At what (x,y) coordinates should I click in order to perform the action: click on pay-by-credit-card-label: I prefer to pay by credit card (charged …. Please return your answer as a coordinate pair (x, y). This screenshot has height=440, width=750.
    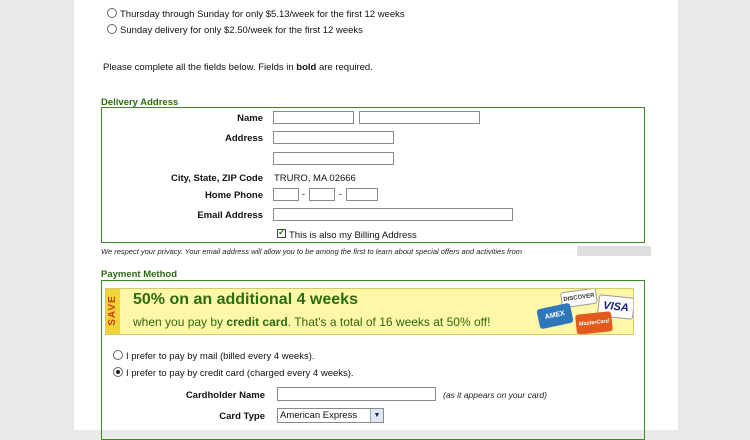
    Looking at the image, I should click on (240, 373).